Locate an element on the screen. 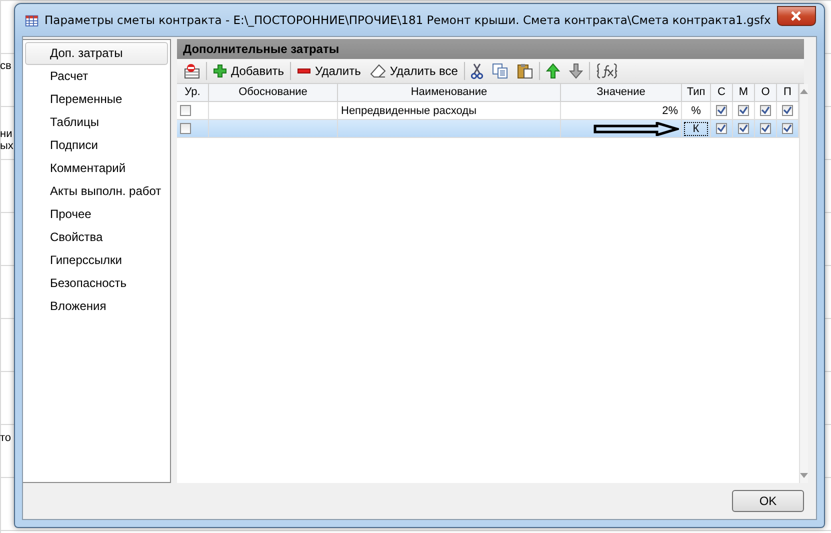 The height and width of the screenshot is (533, 831). column-header: Наименование is located at coordinates (449, 93).